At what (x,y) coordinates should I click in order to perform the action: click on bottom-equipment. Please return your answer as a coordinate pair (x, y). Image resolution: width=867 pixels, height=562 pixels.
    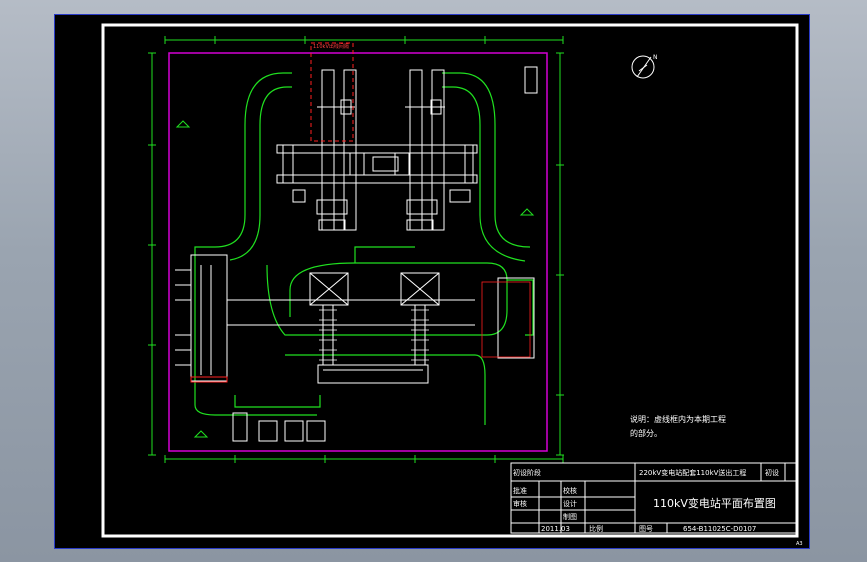
    Looking at the image, I should click on (279, 427).